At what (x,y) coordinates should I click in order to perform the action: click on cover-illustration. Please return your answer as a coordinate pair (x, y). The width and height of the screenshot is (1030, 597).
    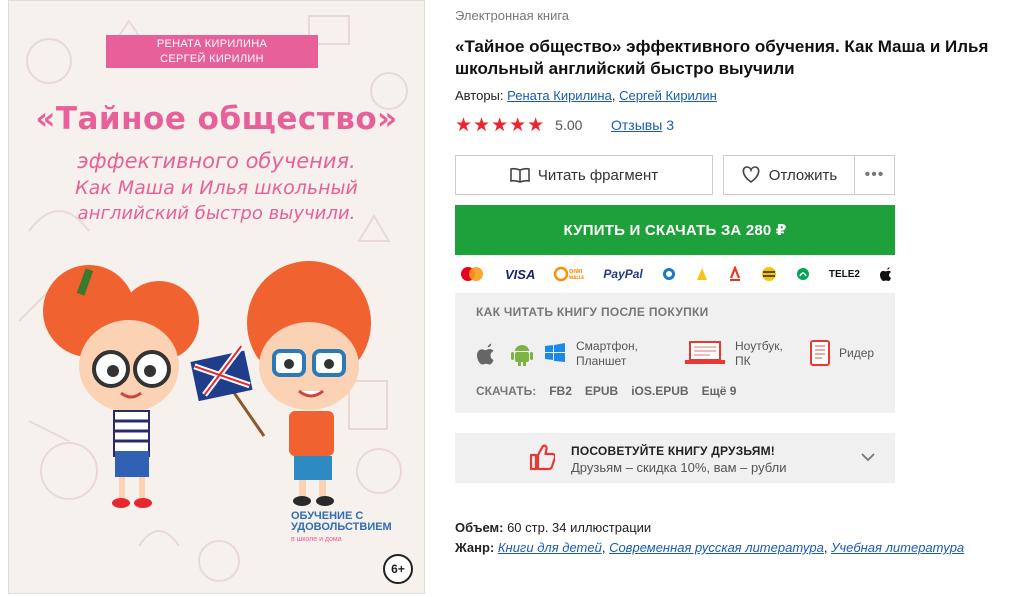
    Looking at the image, I should click on (207, 384).